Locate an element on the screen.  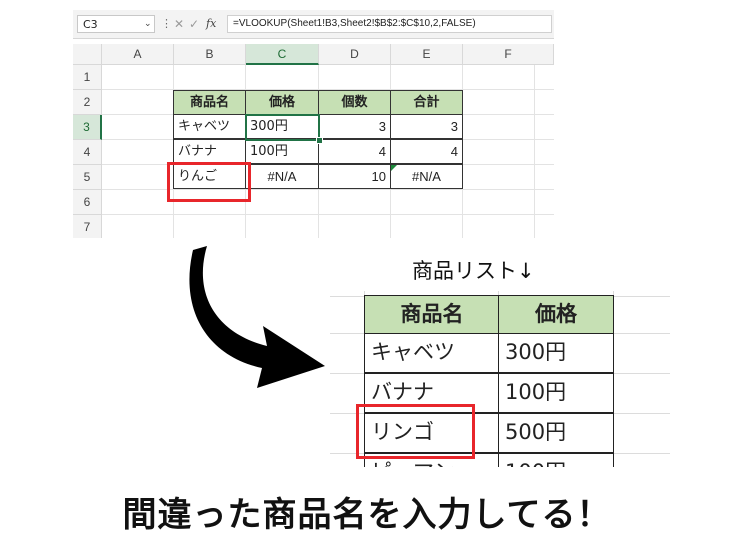
column-header-c: C is located at coordinates (282, 54).